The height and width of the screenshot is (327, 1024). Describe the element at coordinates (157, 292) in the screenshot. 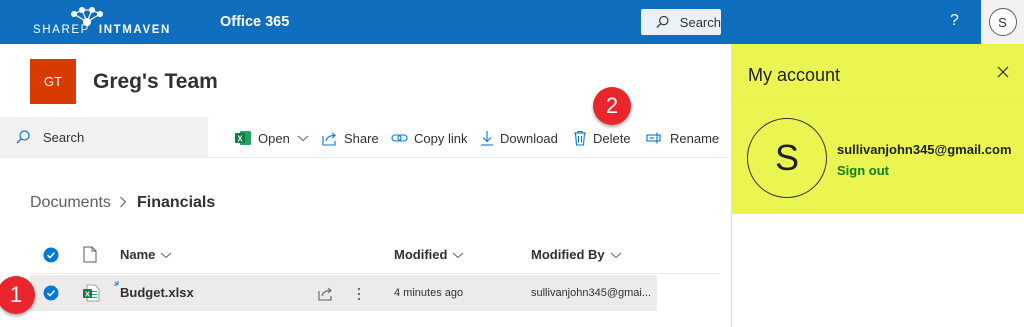

I see `file-name-link: Budget.xlsx` at that location.